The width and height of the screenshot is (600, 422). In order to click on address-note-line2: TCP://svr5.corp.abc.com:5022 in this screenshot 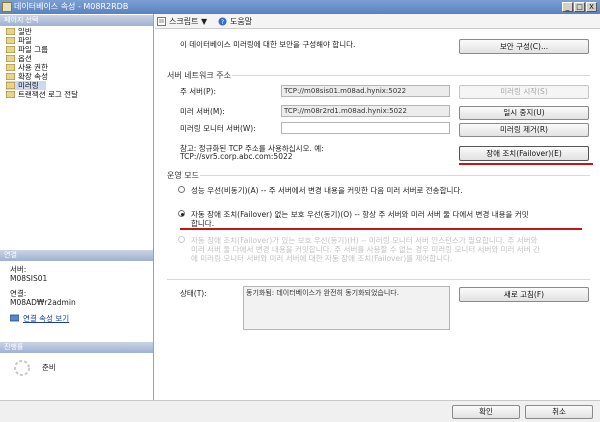, I will do `click(236, 156)`.